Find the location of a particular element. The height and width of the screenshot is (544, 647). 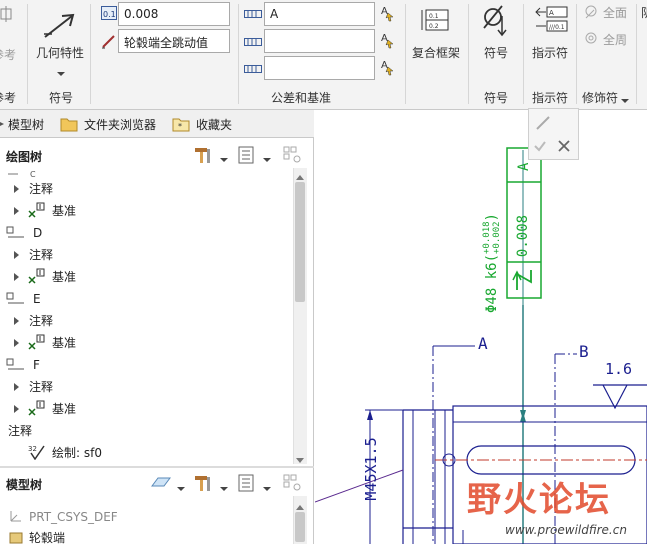

layer-icon is located at coordinates (161, 483).